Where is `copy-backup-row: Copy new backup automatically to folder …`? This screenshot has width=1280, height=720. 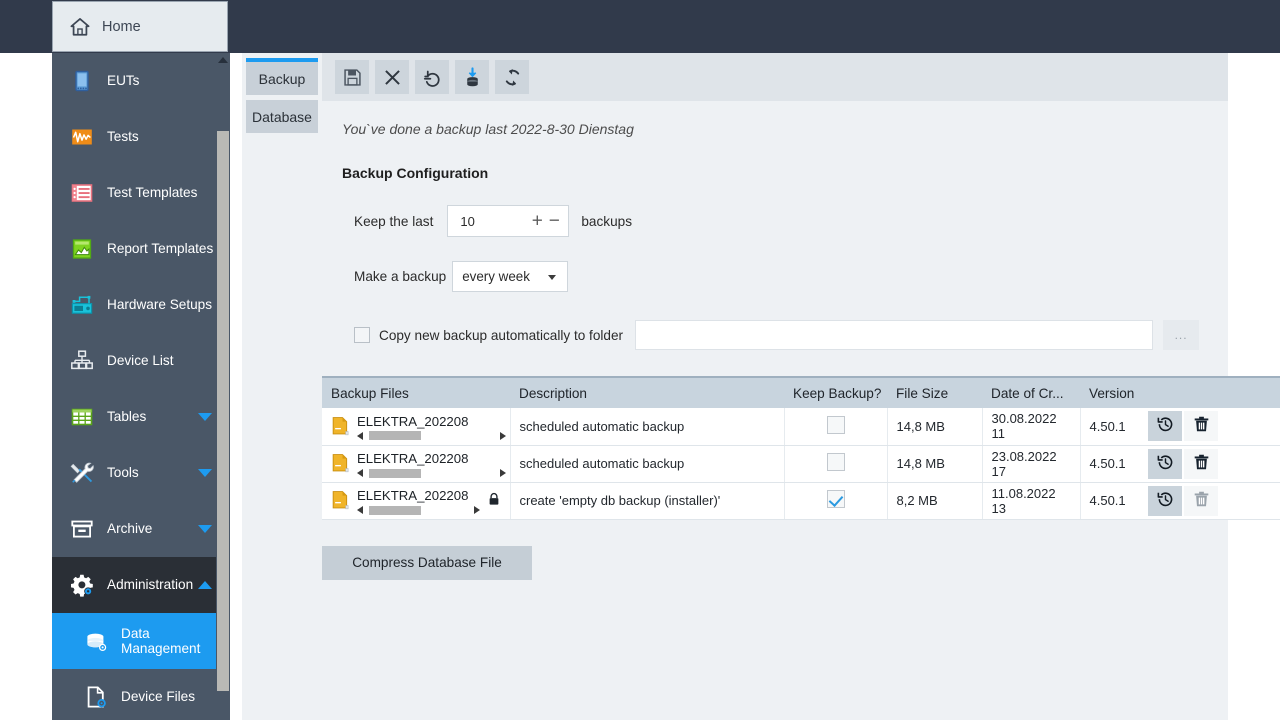 copy-backup-row: Copy new backup automatically to folder … is located at coordinates (775, 335).